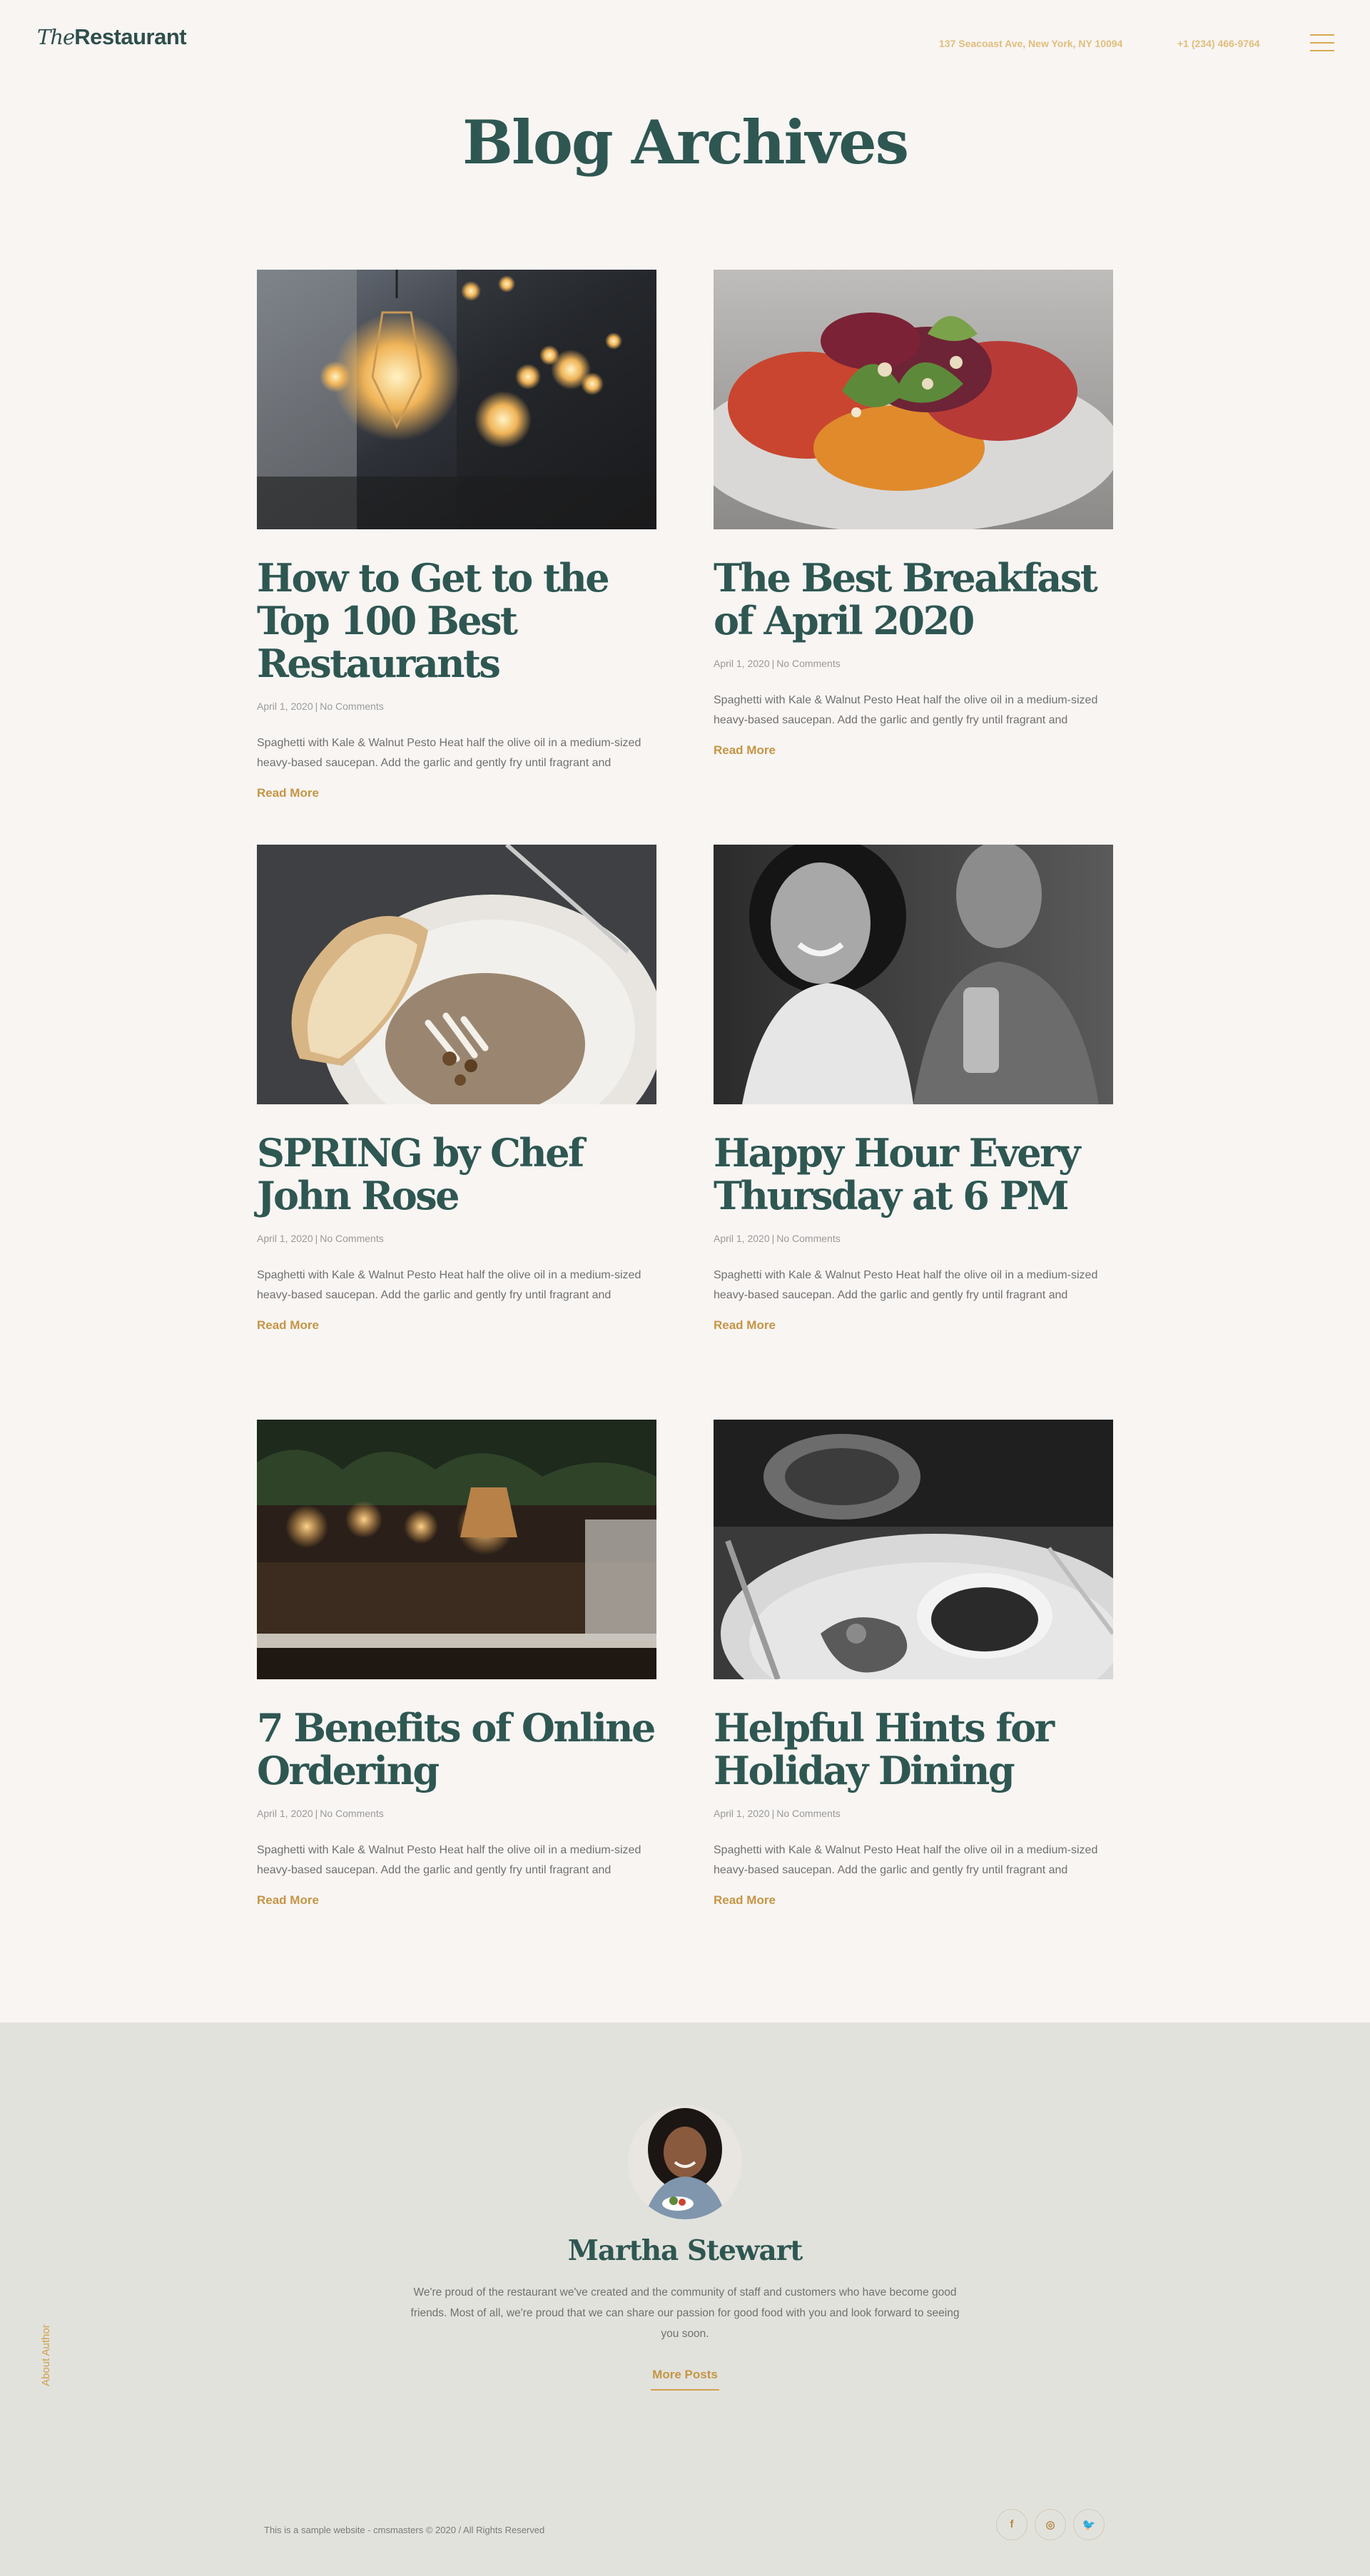 The image size is (1370, 2576). I want to click on twitter-glyph: 🐦, so click(1089, 2525).